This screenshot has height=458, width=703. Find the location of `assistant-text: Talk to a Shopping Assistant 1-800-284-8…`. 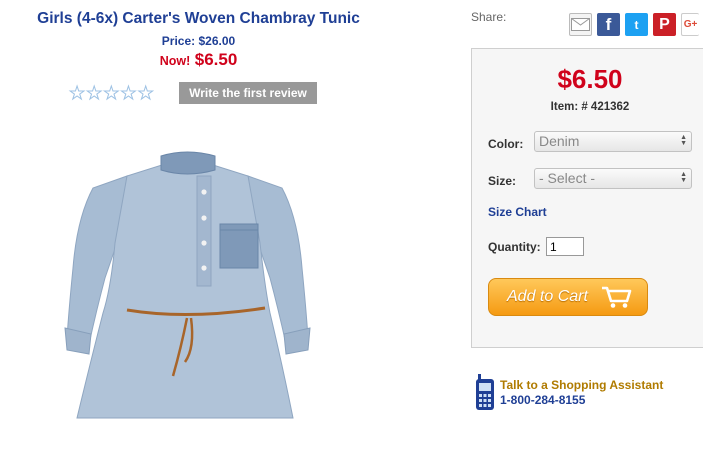

assistant-text: Talk to a Shopping Assistant 1-800-284-8… is located at coordinates (581, 392).